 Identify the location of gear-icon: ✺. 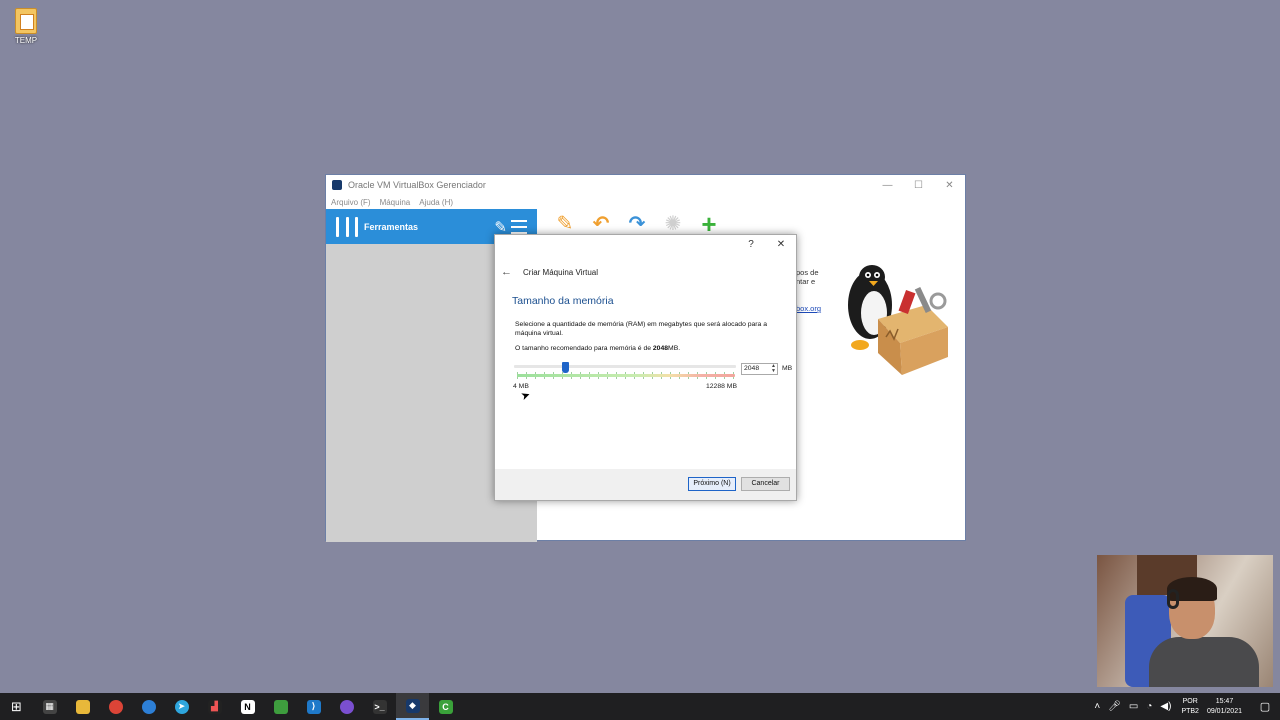
(673, 224).